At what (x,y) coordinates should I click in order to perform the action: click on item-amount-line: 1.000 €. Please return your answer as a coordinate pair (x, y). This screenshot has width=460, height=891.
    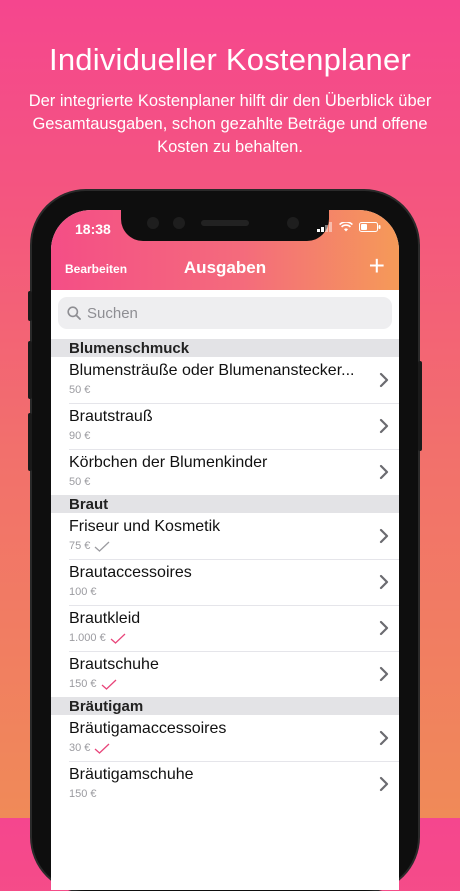
    Looking at the image, I should click on (97, 638).